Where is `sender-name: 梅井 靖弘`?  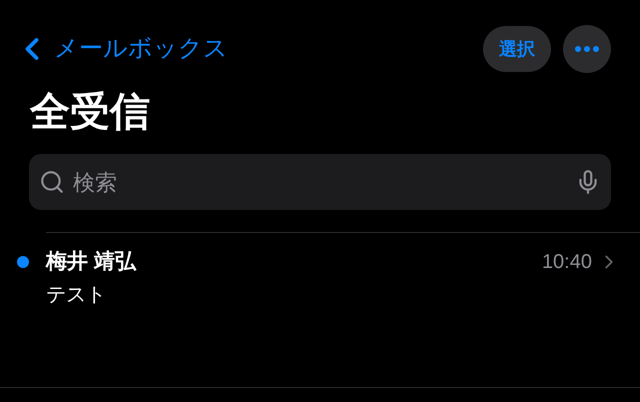
sender-name: 梅井 靖弘 is located at coordinates (92, 262).